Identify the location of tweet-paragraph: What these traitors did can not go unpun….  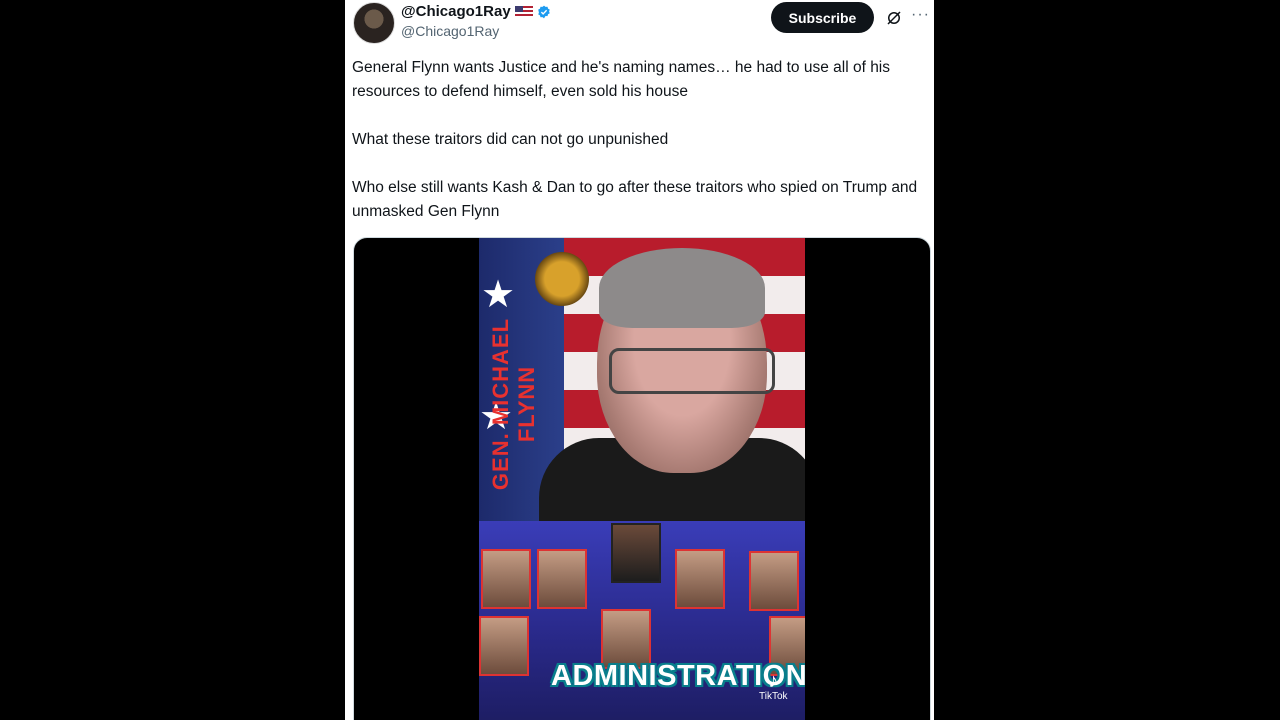
(510, 139).